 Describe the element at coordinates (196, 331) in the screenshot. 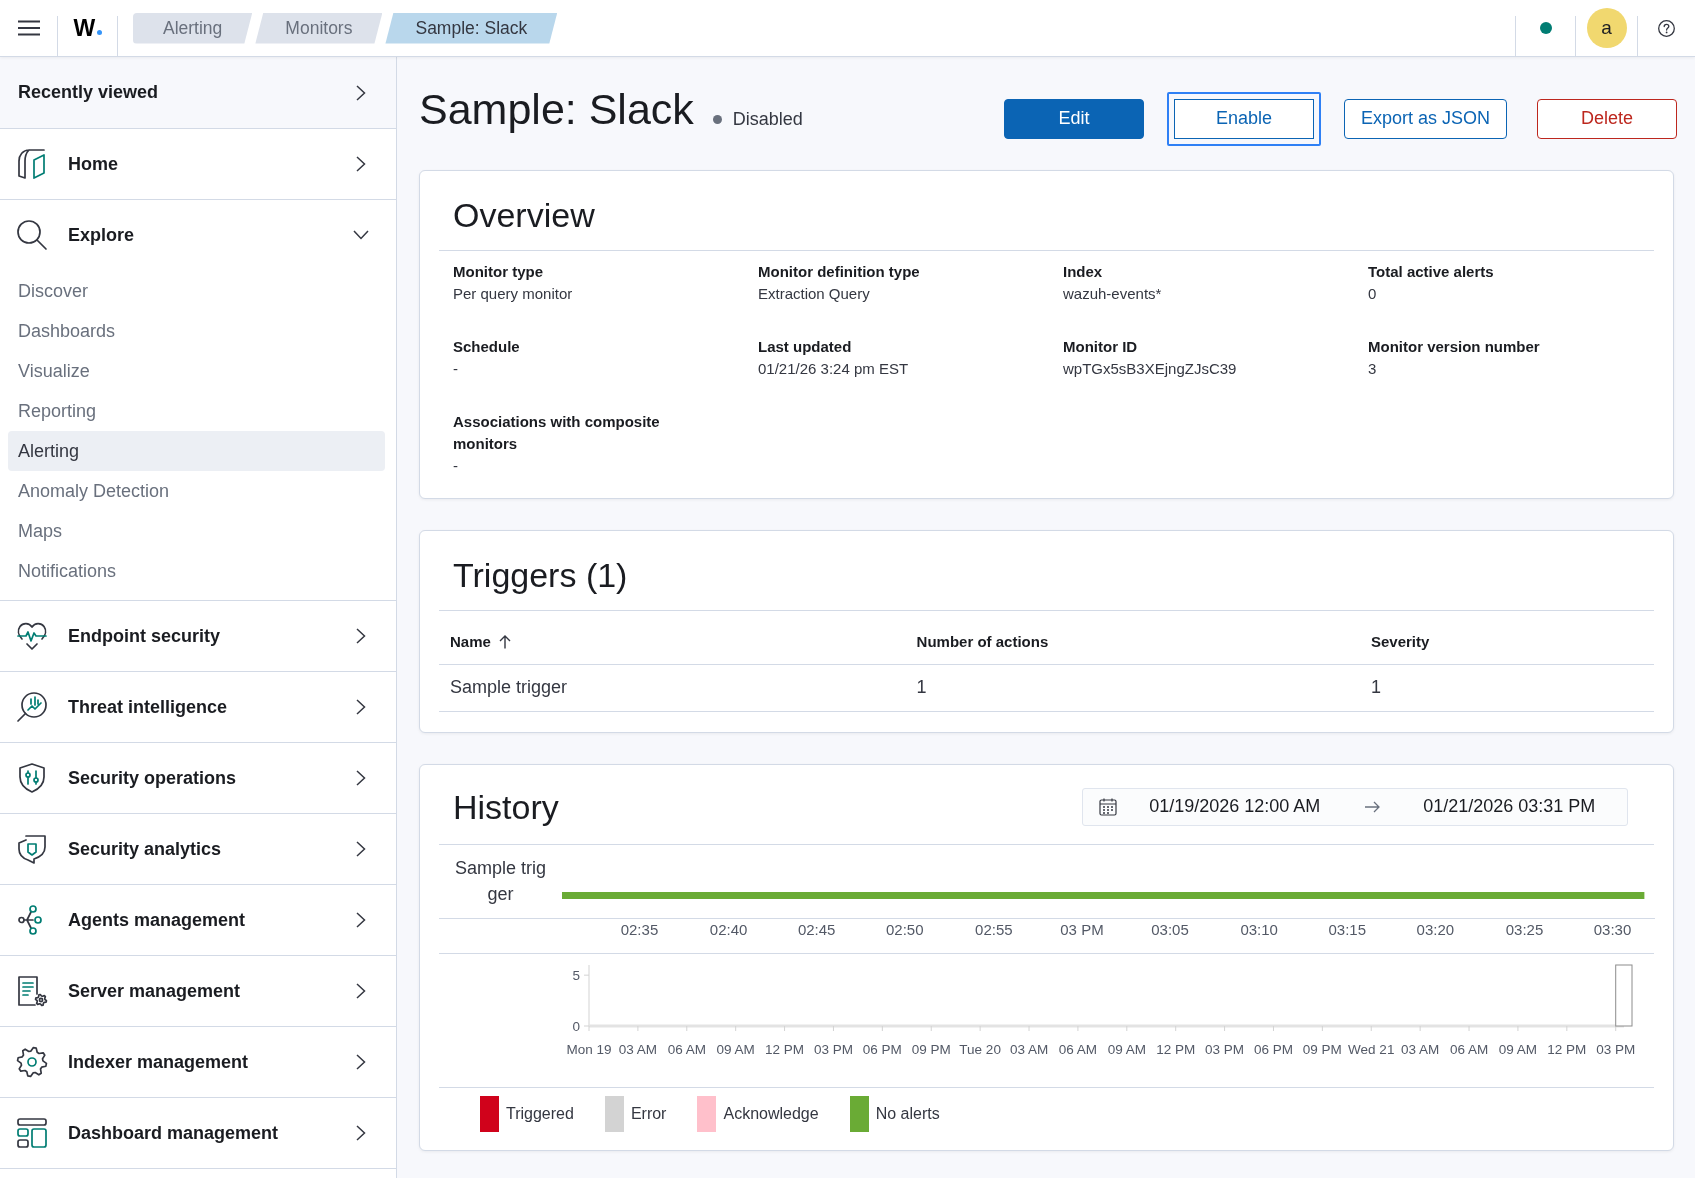

I see `sidebar-link: Dashboards` at that location.